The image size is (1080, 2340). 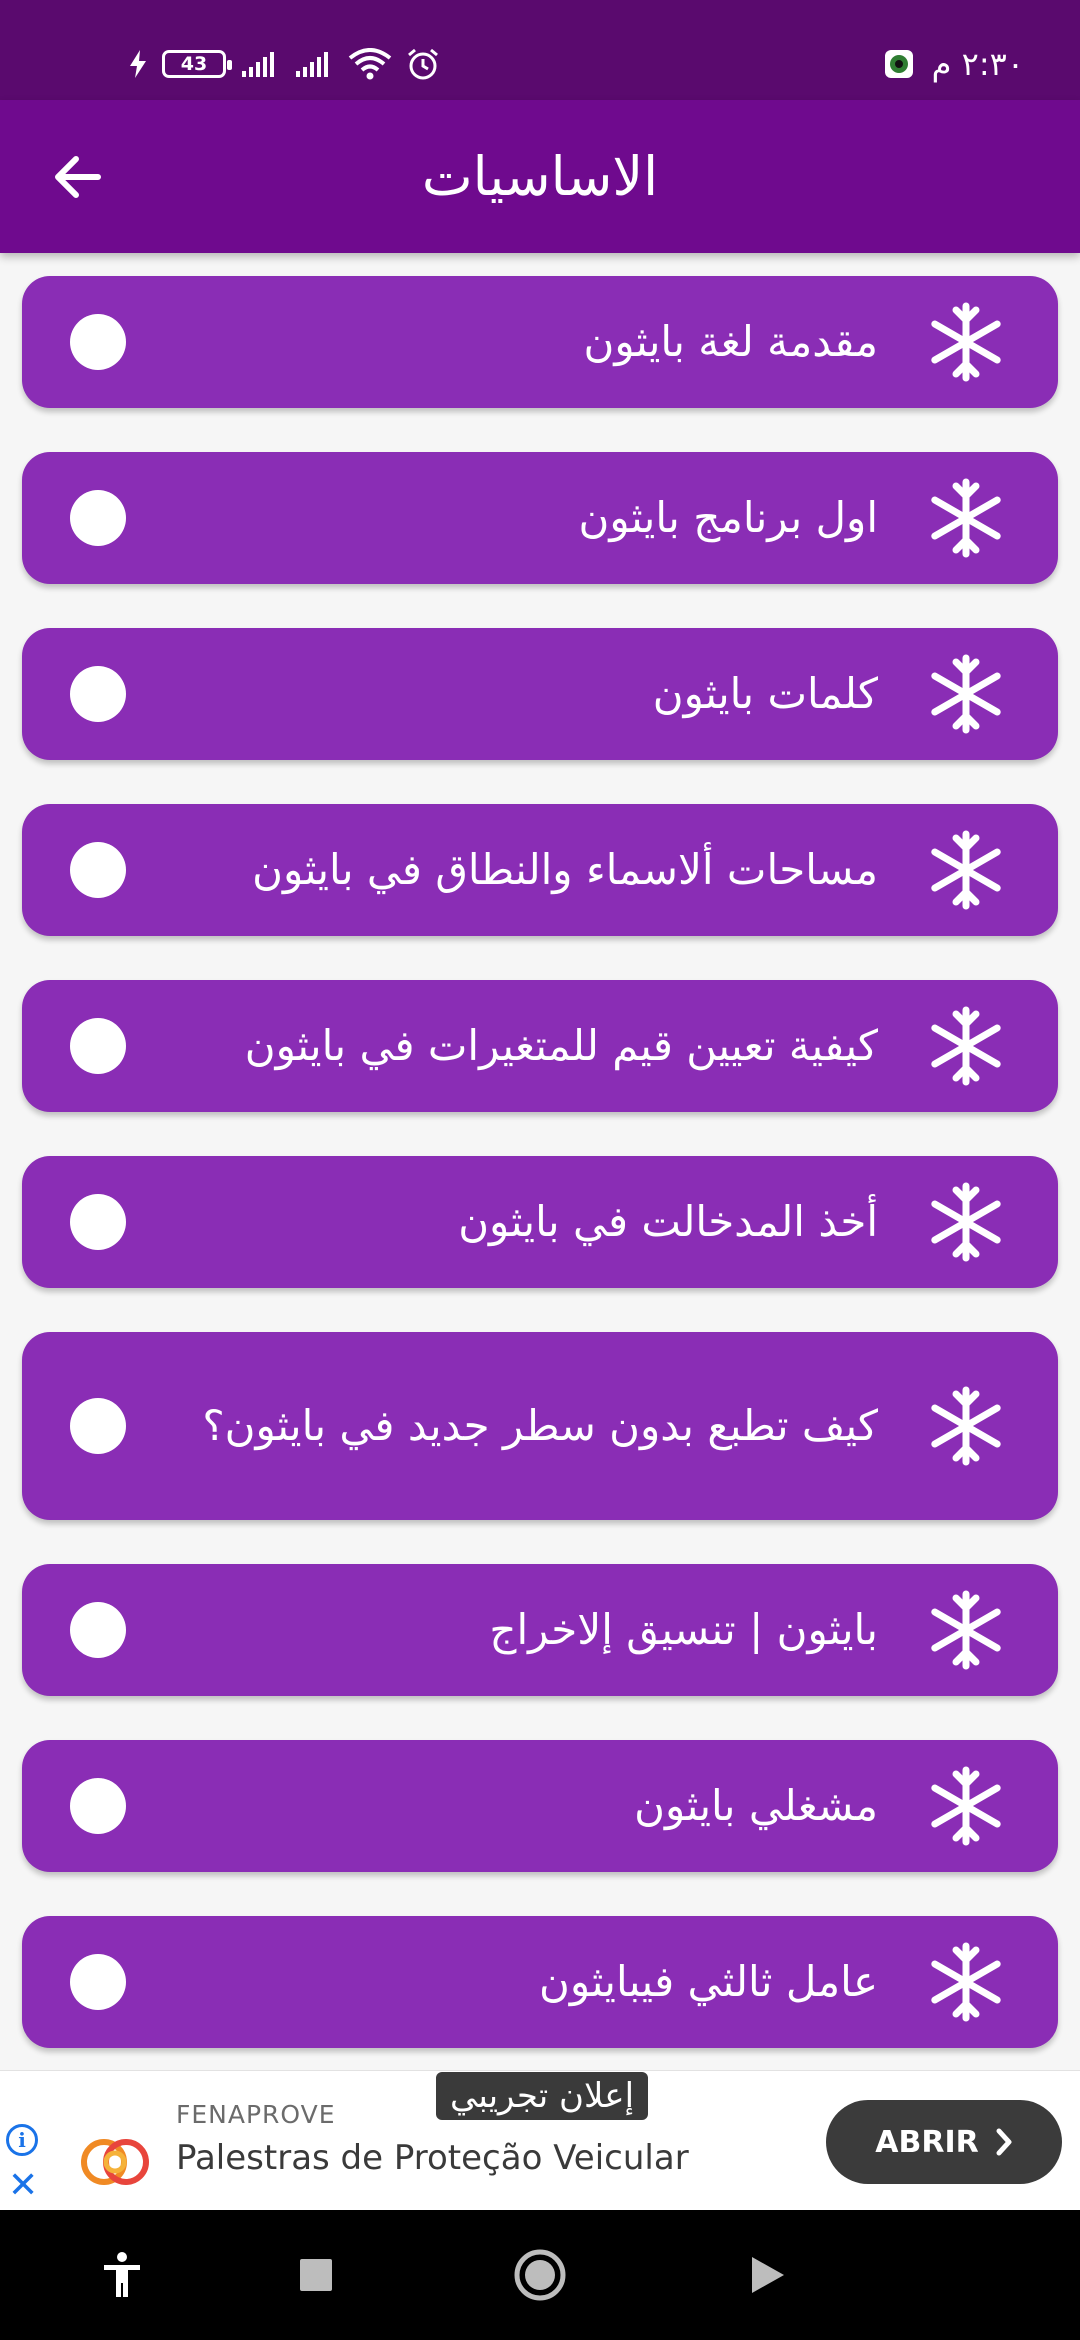 What do you see at coordinates (540, 1806) in the screenshot?
I see `lesson-card: مشغلي بايثون` at bounding box center [540, 1806].